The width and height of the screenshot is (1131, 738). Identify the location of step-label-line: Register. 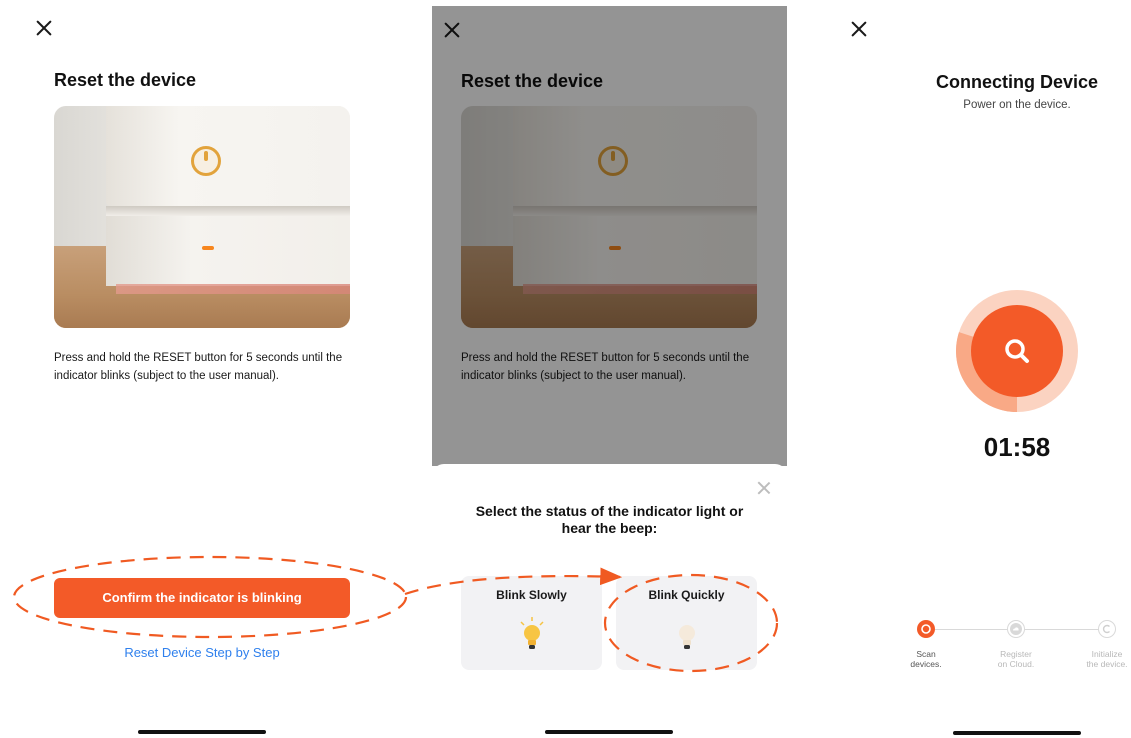
(1016, 654).